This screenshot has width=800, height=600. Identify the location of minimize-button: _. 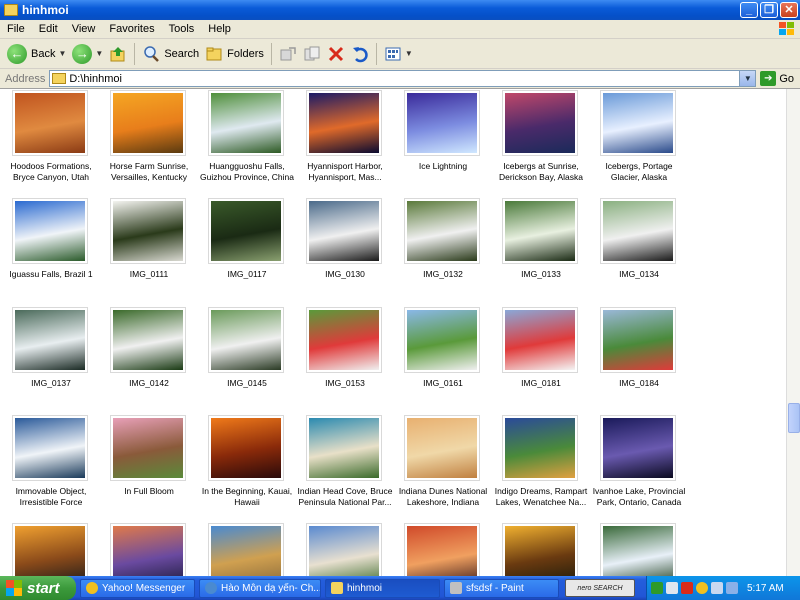
(749, 10).